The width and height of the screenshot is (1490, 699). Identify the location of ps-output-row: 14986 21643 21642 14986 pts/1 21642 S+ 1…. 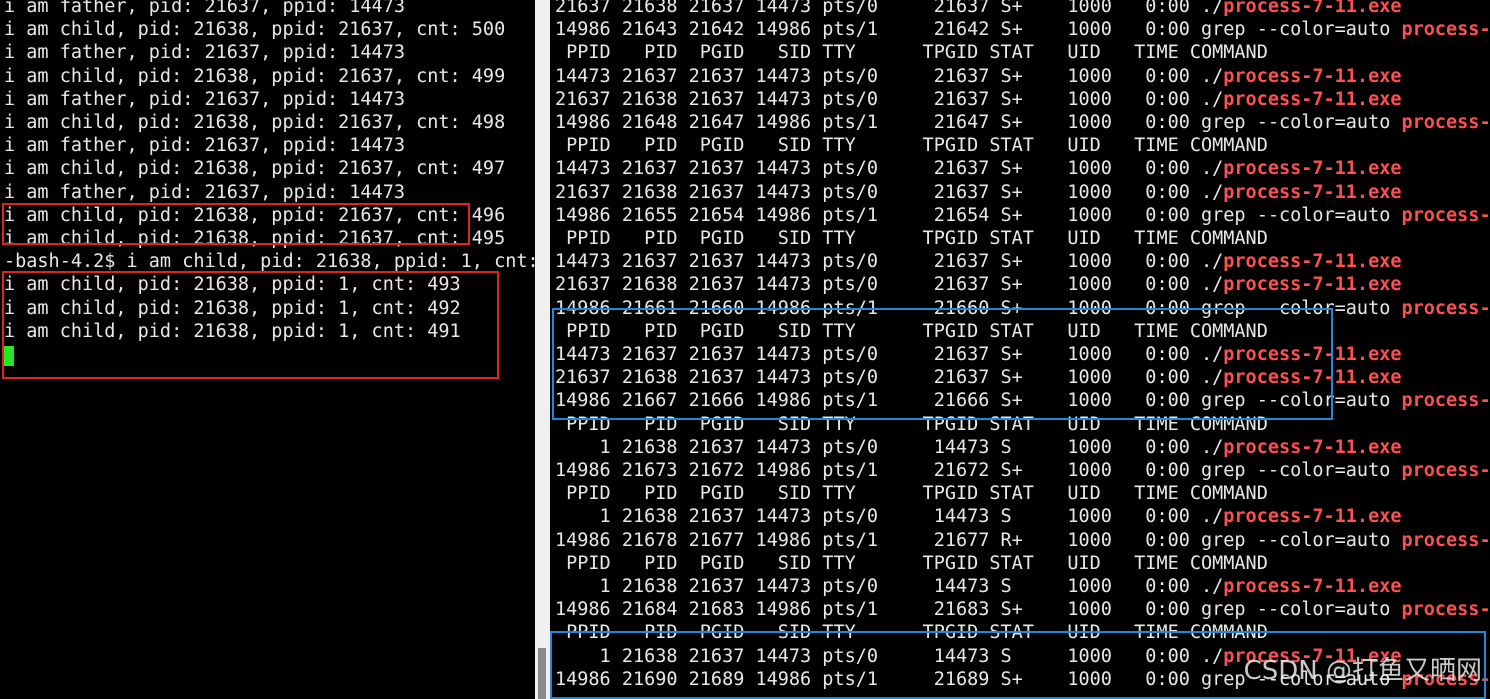
(1022, 29).